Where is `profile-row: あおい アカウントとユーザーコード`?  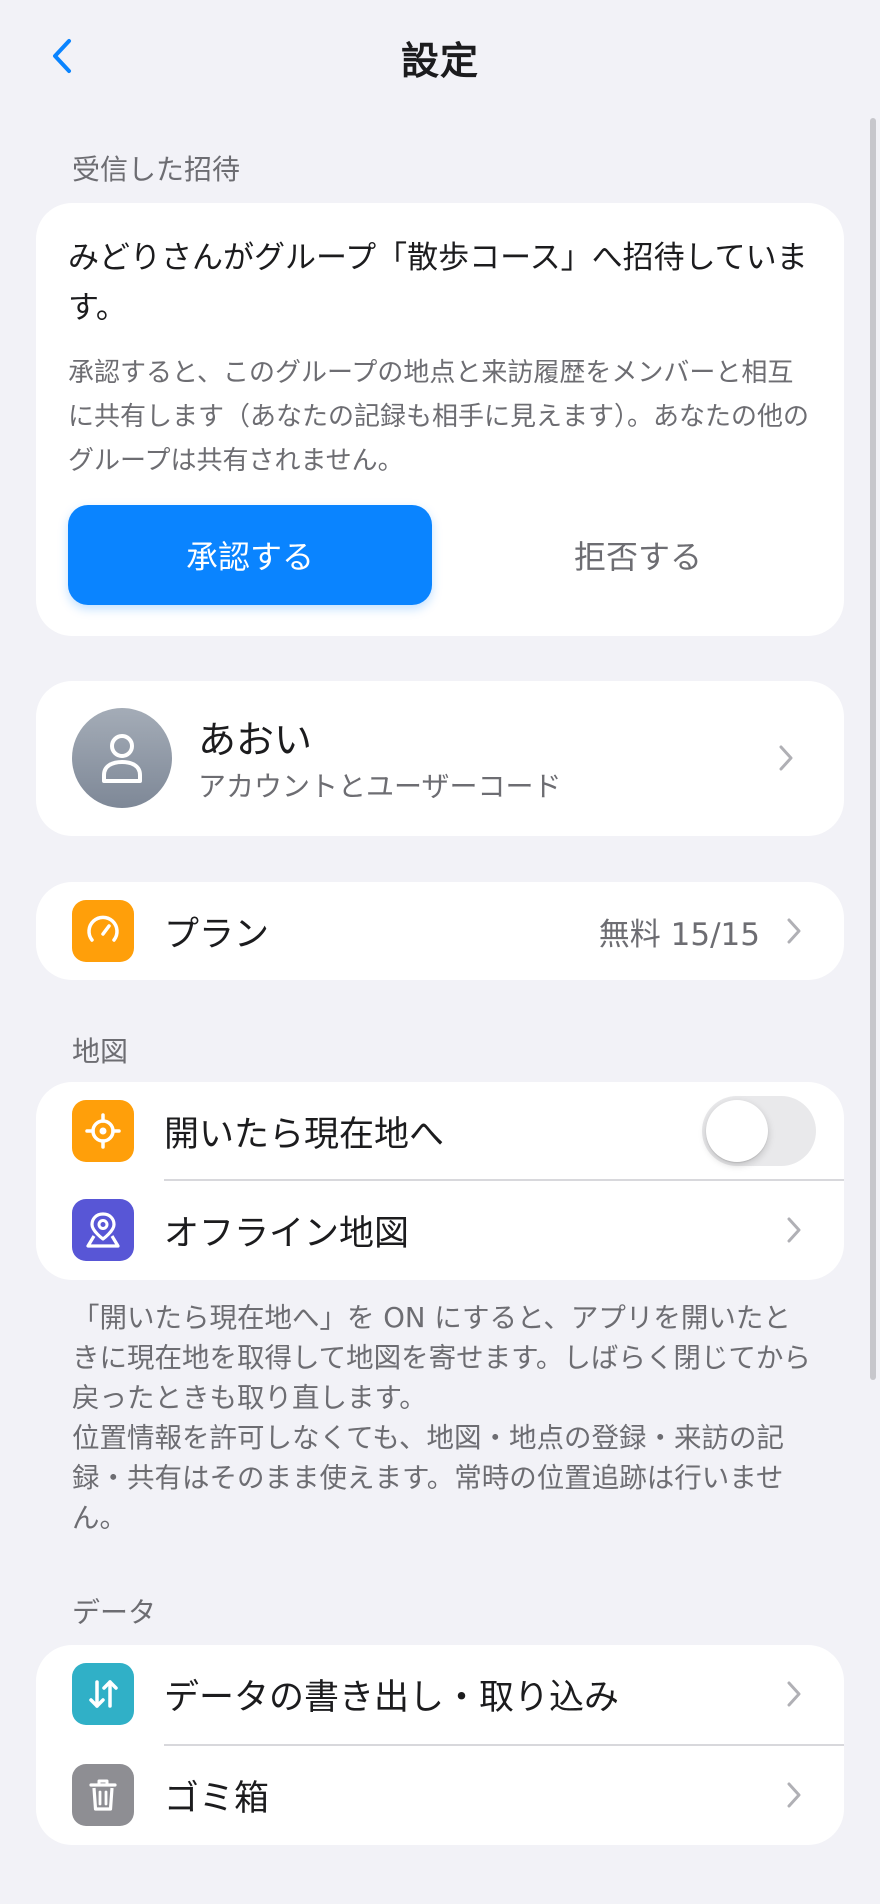 profile-row: あおい アカウントとユーザーコード is located at coordinates (440, 758).